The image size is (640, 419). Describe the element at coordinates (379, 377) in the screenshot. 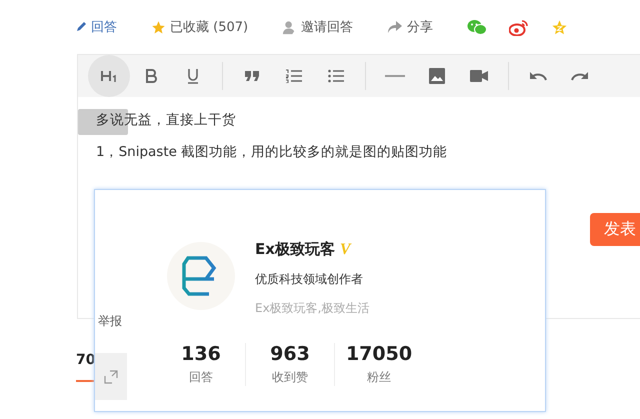

I see `stat-label: 粉丝` at that location.